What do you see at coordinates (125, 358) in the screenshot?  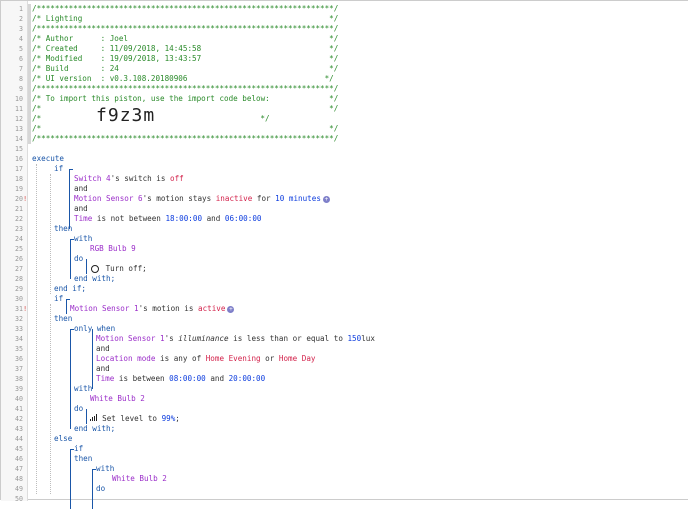 I see `device-name: Location mode` at bounding box center [125, 358].